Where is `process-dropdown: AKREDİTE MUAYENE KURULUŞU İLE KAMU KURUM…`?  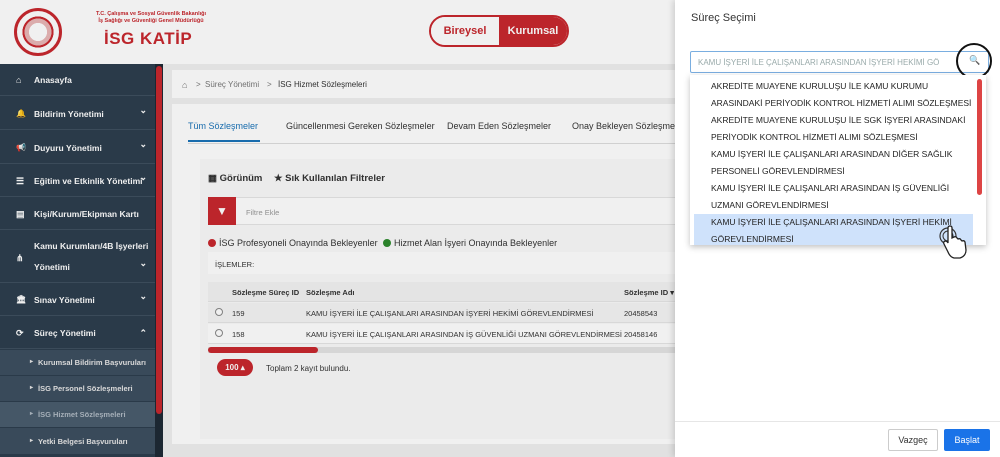
process-dropdown: AKREDİTE MUAYENE KURULUŞU İLE KAMU KURUM… is located at coordinates (838, 160).